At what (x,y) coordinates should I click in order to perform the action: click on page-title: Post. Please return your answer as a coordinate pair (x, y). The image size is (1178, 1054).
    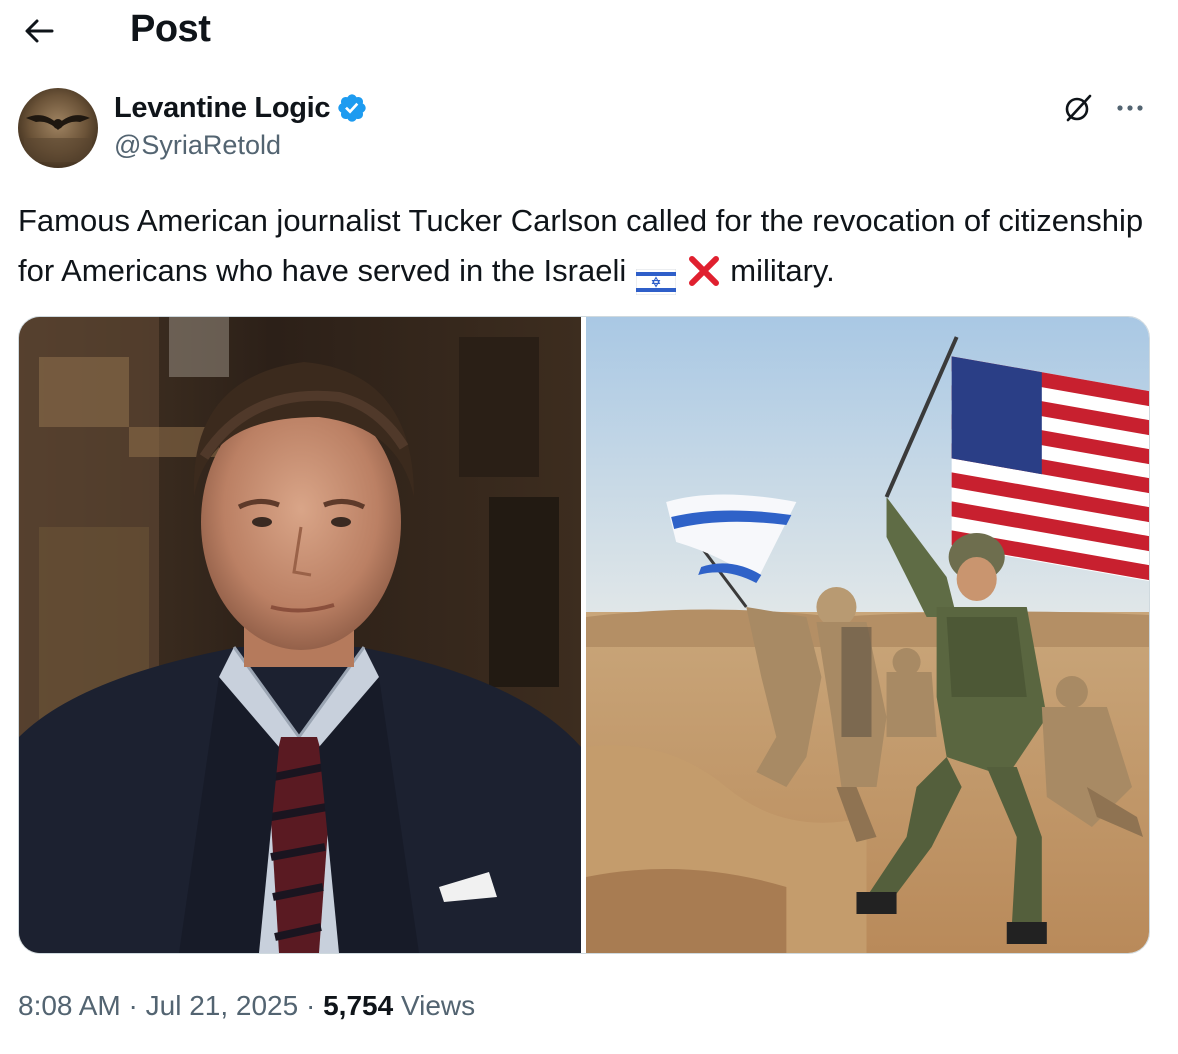
    Looking at the image, I should click on (170, 29).